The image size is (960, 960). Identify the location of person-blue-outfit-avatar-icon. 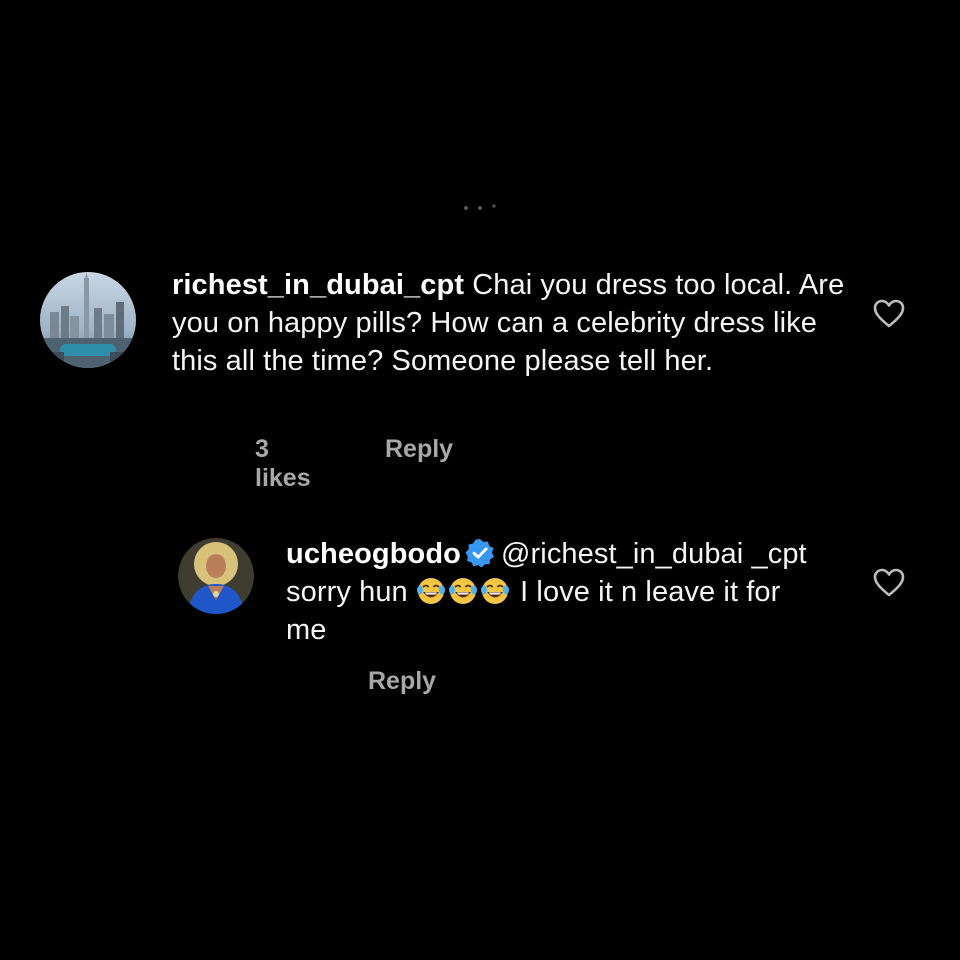
(216, 576).